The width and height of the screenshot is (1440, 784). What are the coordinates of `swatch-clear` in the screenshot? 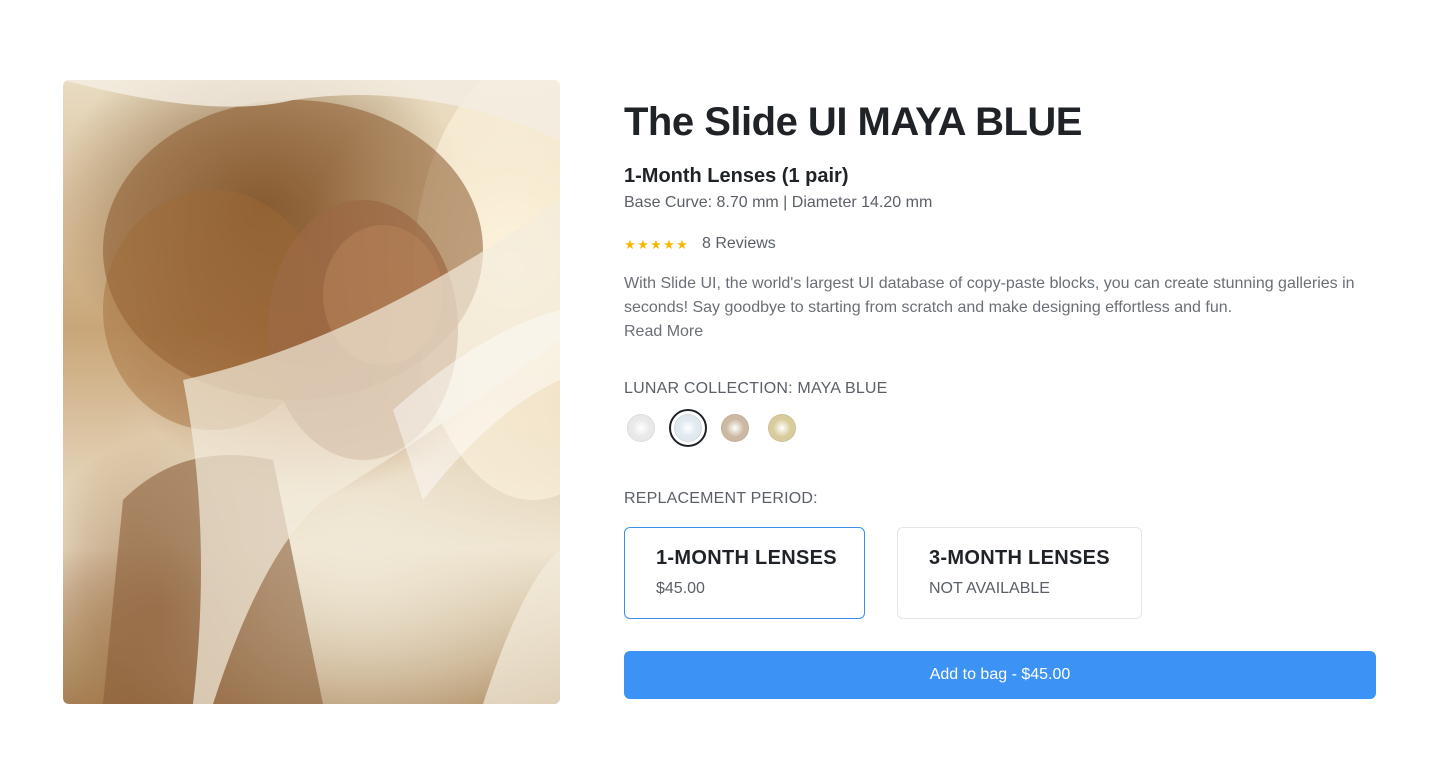 It's located at (641, 428).